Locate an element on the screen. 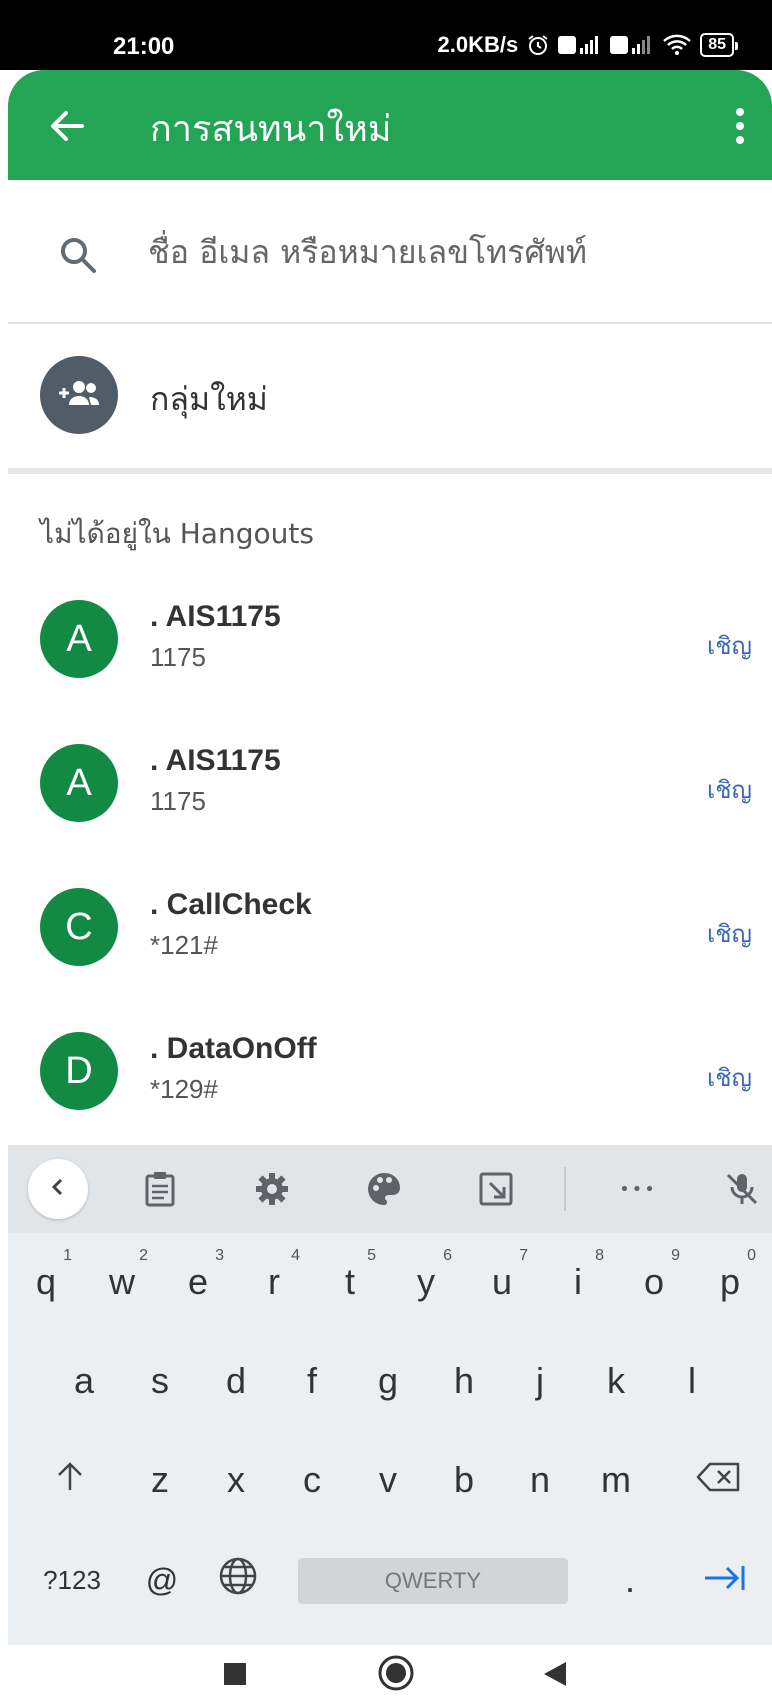 Image resolution: width=772 pixels, height=1702 pixels. enter-key is located at coordinates (725, 1580).